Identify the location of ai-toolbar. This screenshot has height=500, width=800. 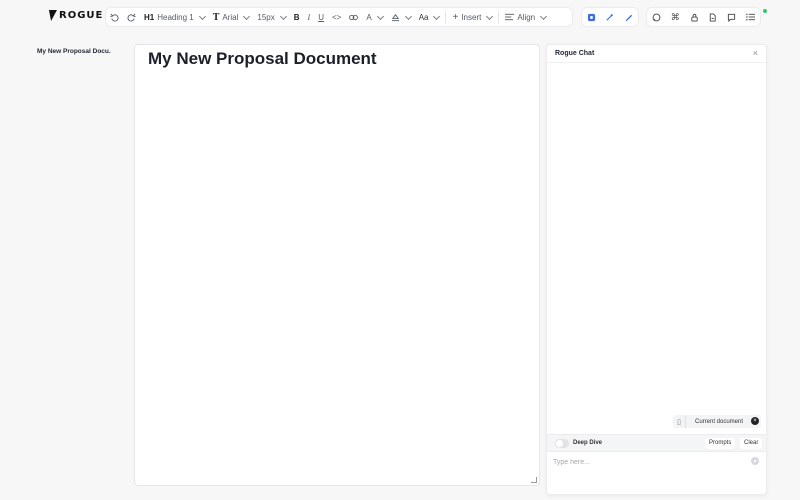
(610, 17).